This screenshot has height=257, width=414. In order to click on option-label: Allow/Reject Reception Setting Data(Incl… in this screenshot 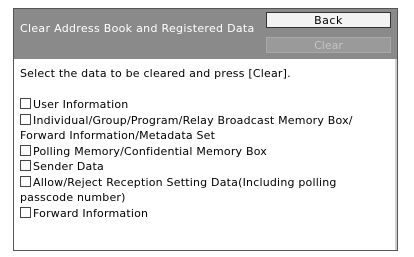, I will do `click(178, 190)`.